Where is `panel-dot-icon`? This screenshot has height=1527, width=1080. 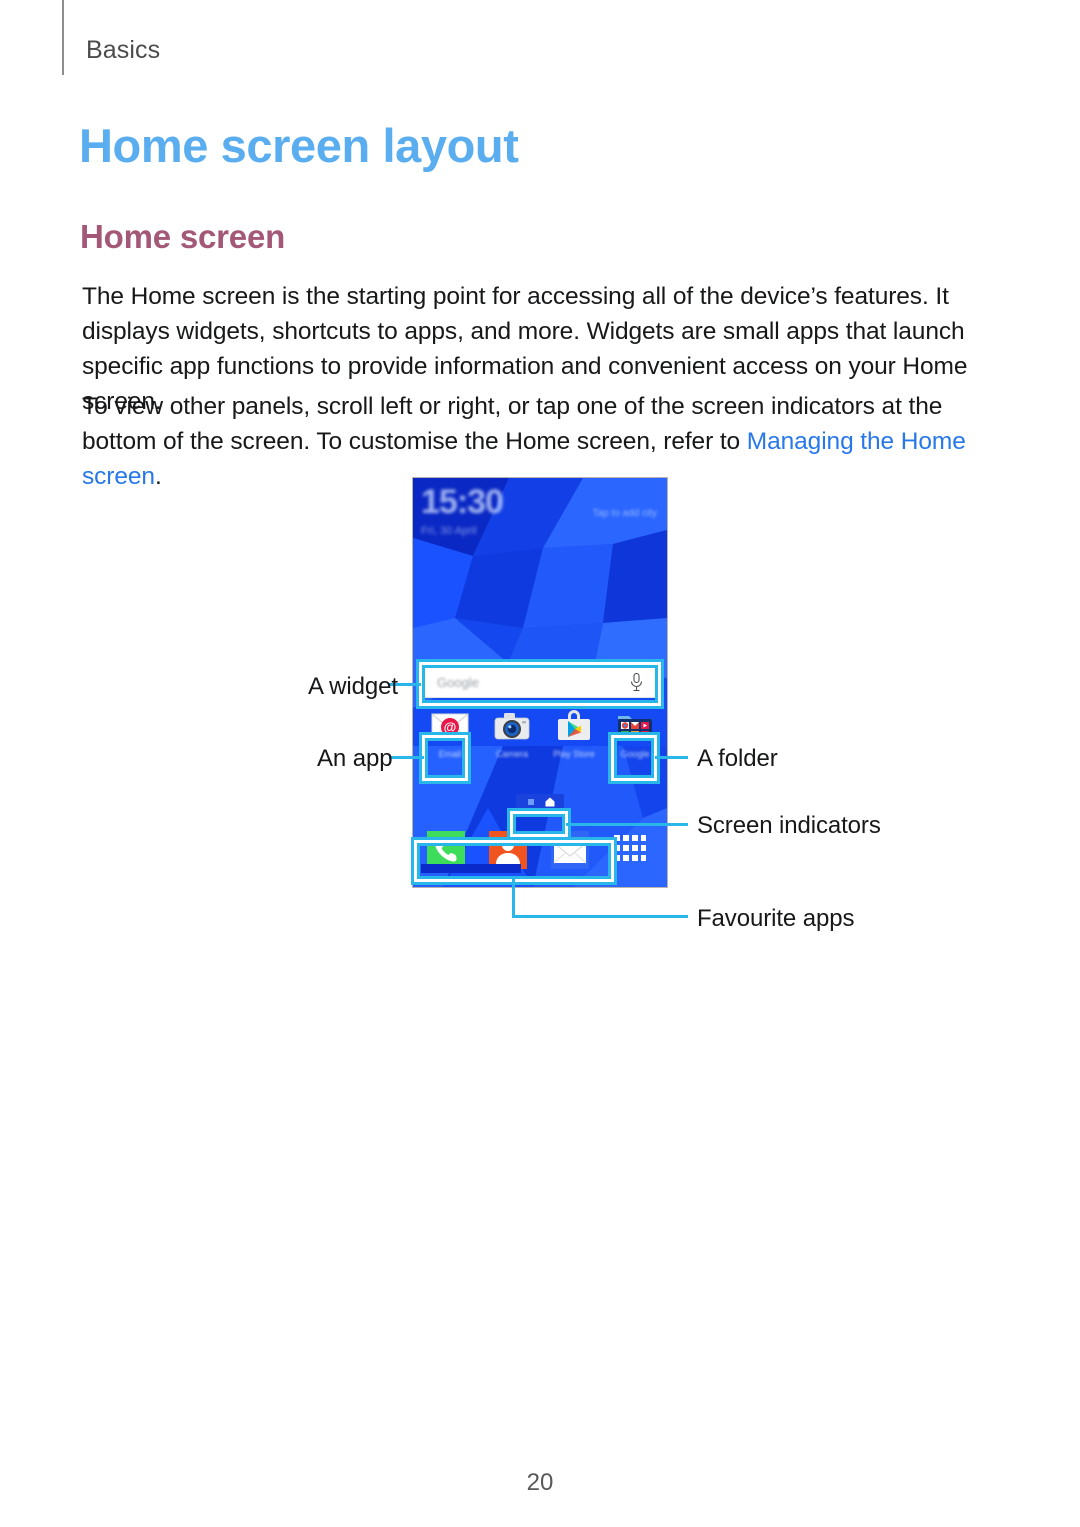 panel-dot-icon is located at coordinates (531, 802).